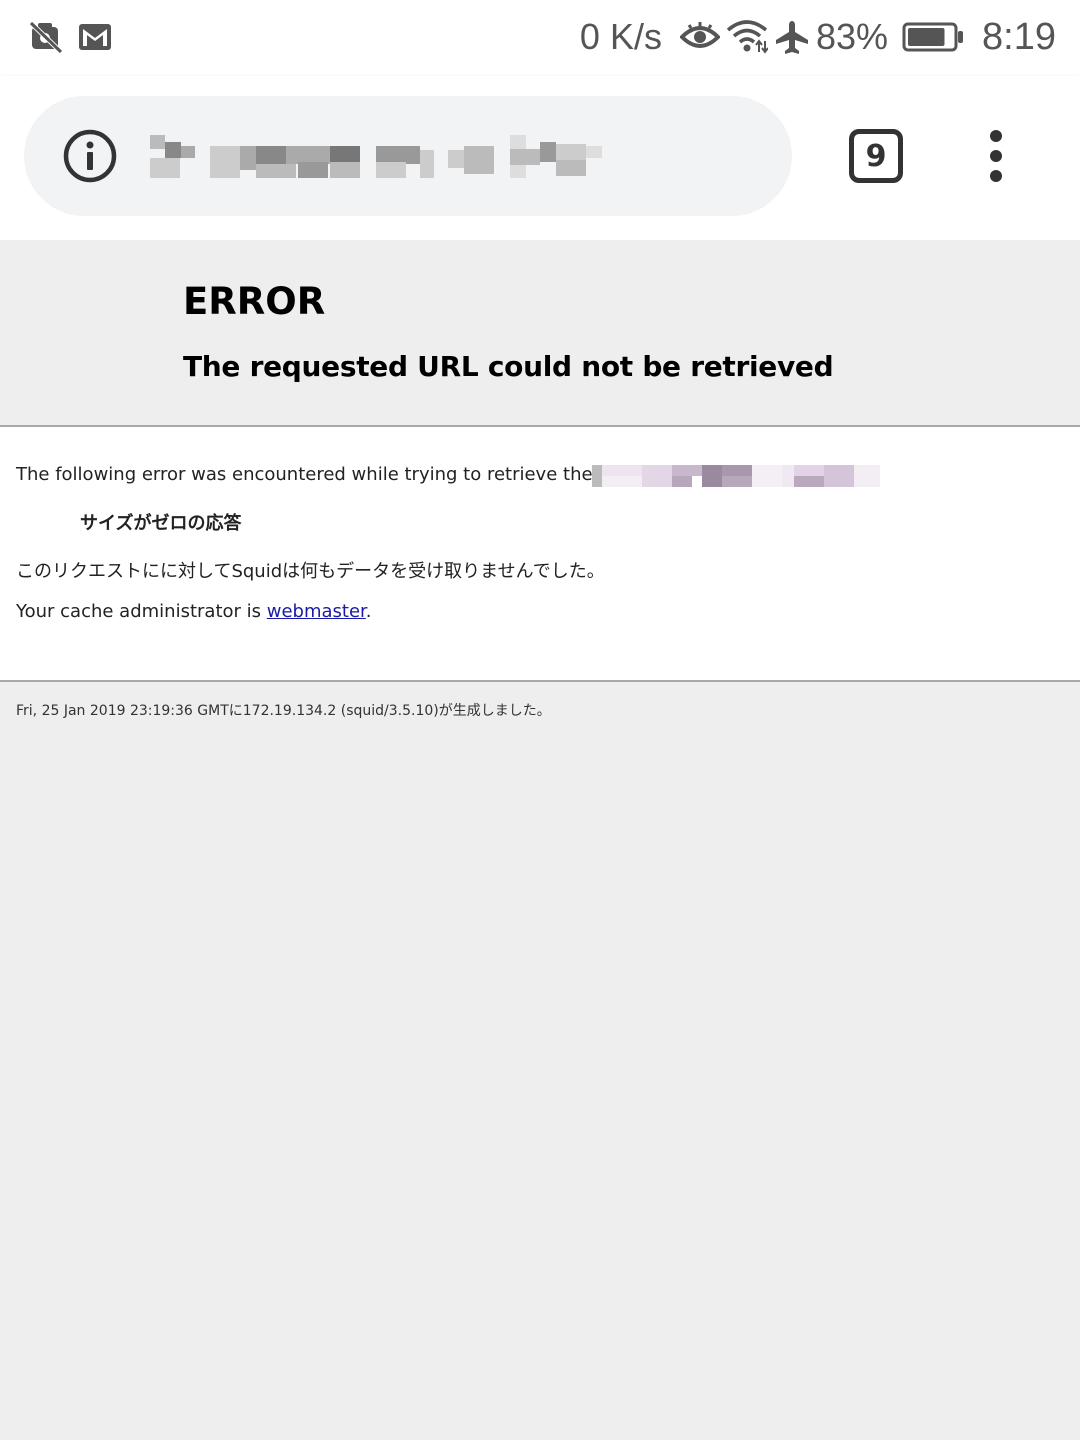 The image size is (1080, 1440). What do you see at coordinates (996, 156) in the screenshot?
I see `overflow-menu-icon` at bounding box center [996, 156].